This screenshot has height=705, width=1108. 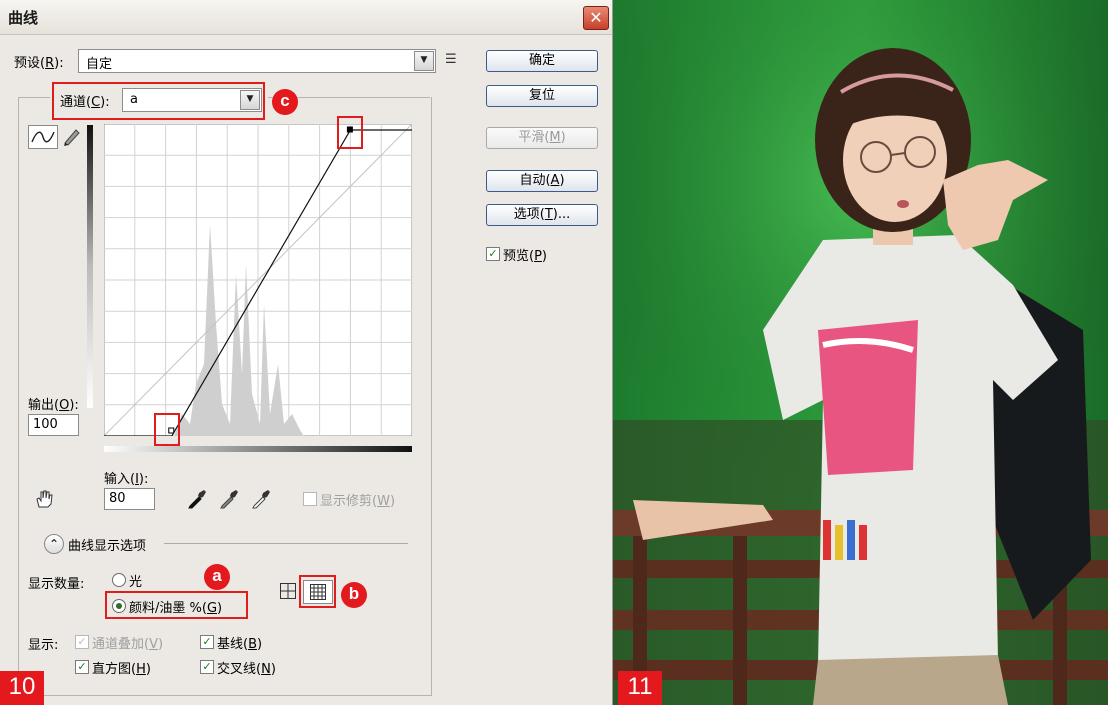 I want to click on annotation-badge-a: a, so click(x=217, y=577).